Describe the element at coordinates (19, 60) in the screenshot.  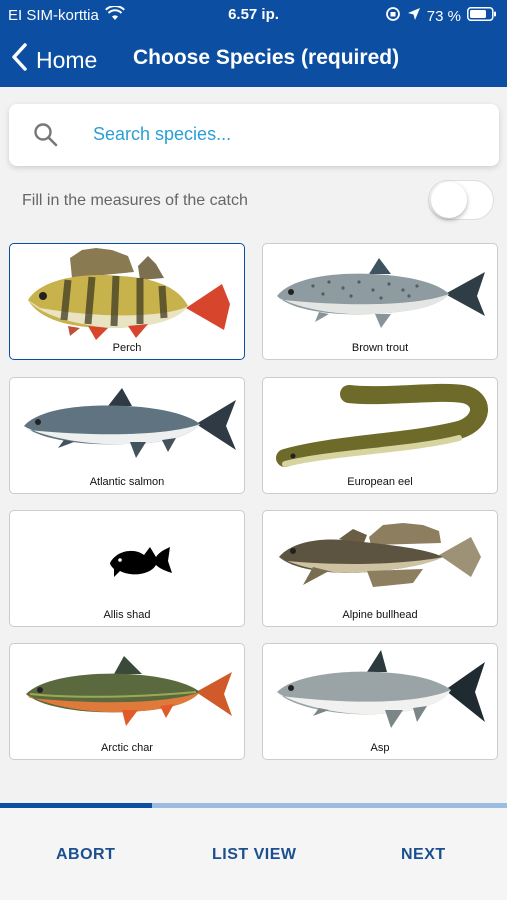
I see `chevron-left-icon` at that location.